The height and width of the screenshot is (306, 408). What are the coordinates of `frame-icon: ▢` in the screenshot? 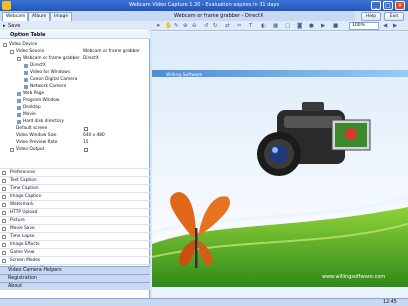 It's located at (287, 26).